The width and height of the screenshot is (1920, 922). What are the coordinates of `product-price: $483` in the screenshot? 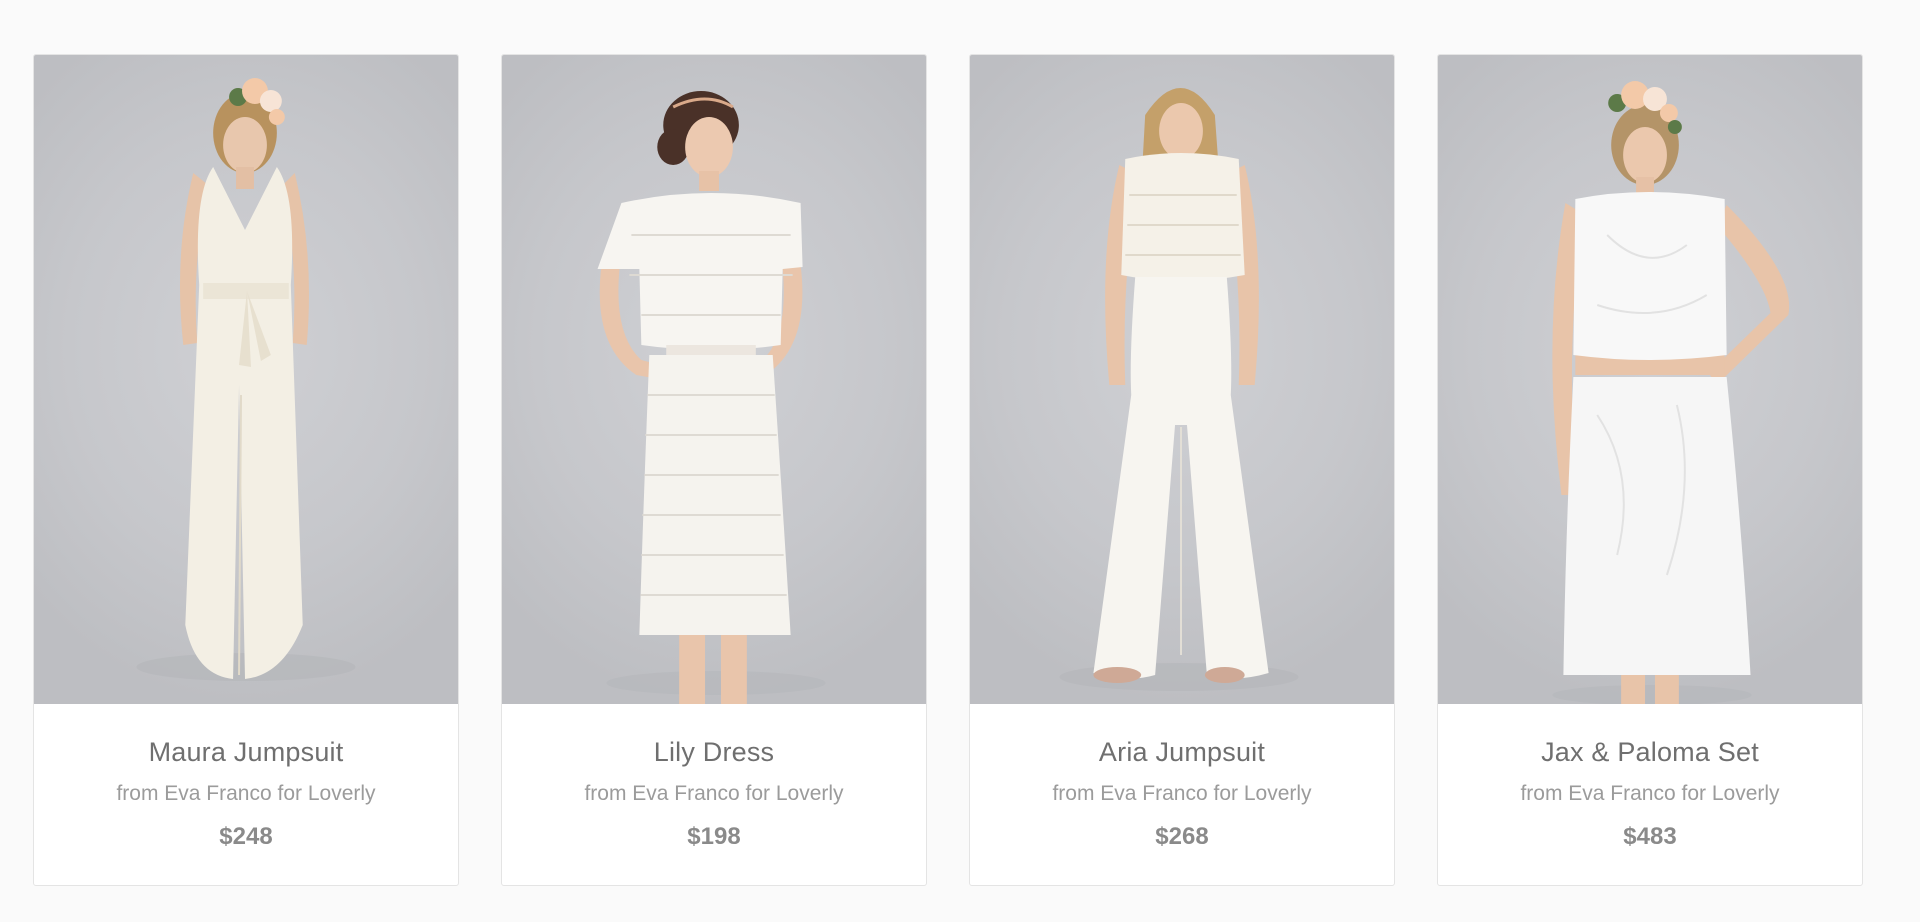 It's located at (1650, 836).